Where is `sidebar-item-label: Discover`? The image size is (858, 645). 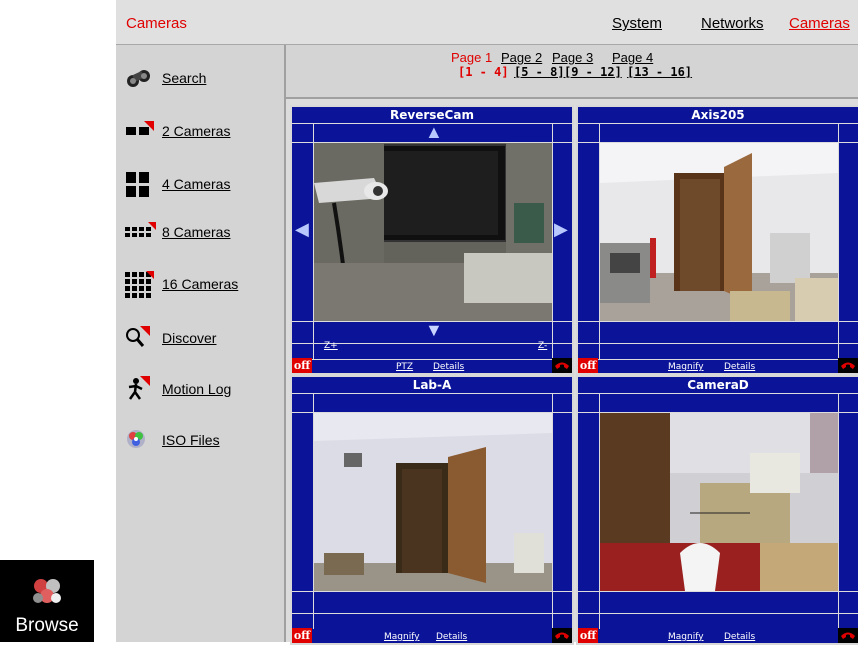
sidebar-item-label: Discover is located at coordinates (189, 338).